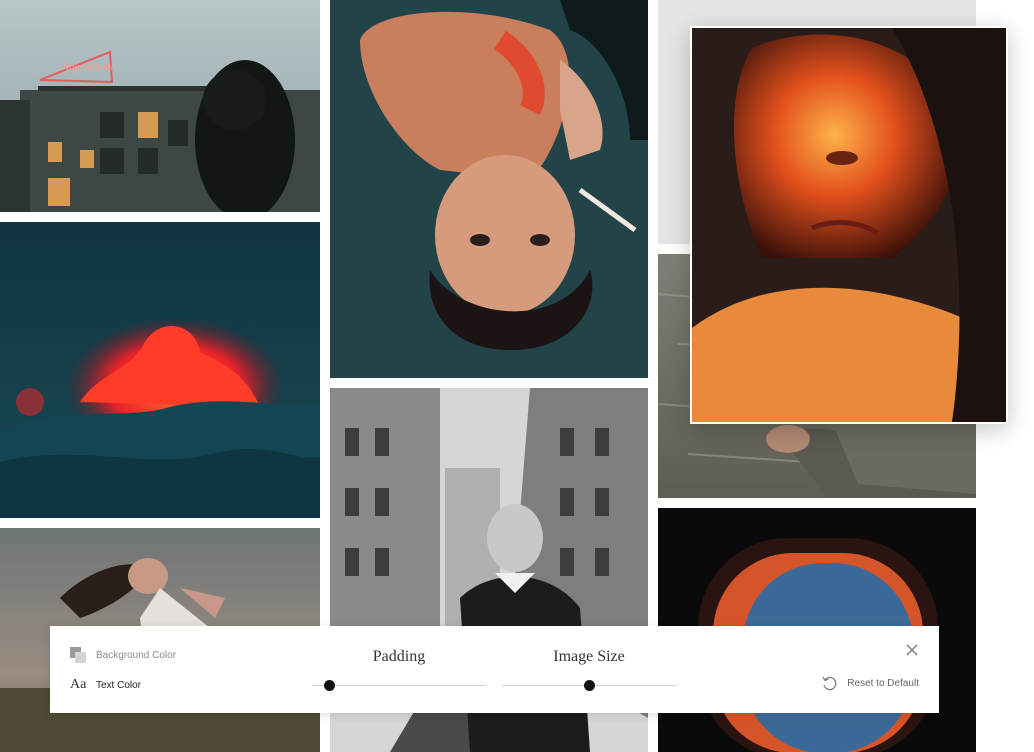 The width and height of the screenshot is (1034, 752). Describe the element at coordinates (78, 684) in the screenshot. I see `text-color-icon: Aa` at that location.